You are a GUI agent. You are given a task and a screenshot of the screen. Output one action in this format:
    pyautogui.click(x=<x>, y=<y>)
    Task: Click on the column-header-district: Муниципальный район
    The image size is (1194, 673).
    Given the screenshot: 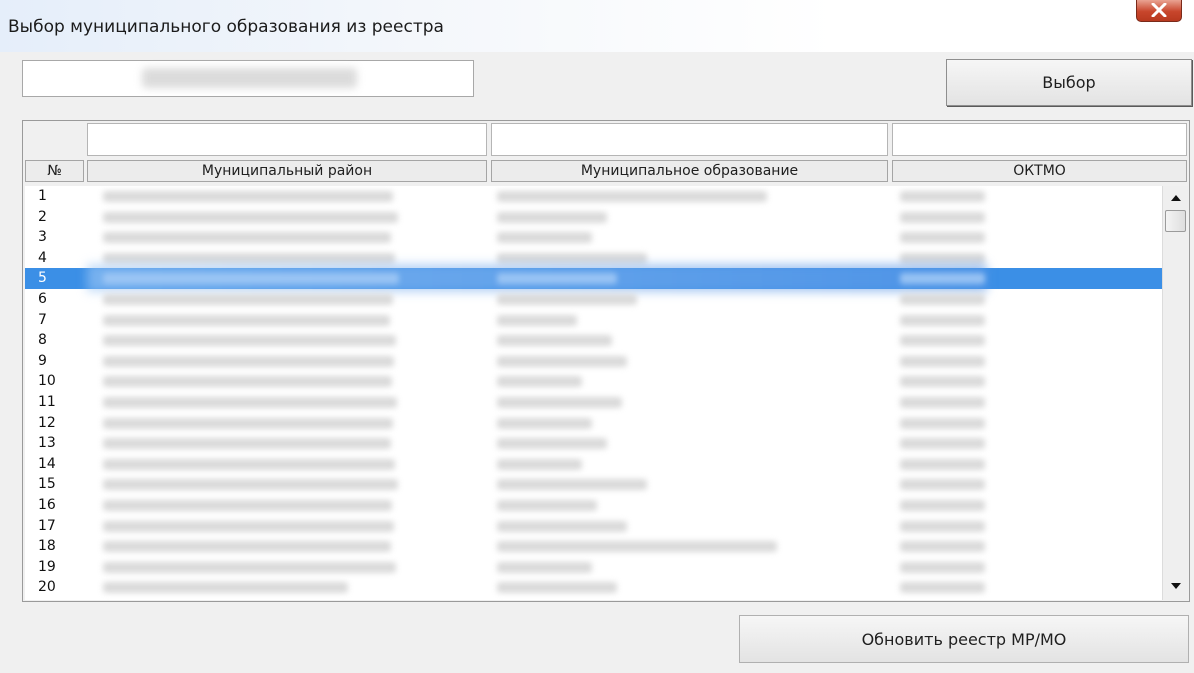 What is the action you would take?
    pyautogui.click(x=287, y=171)
    